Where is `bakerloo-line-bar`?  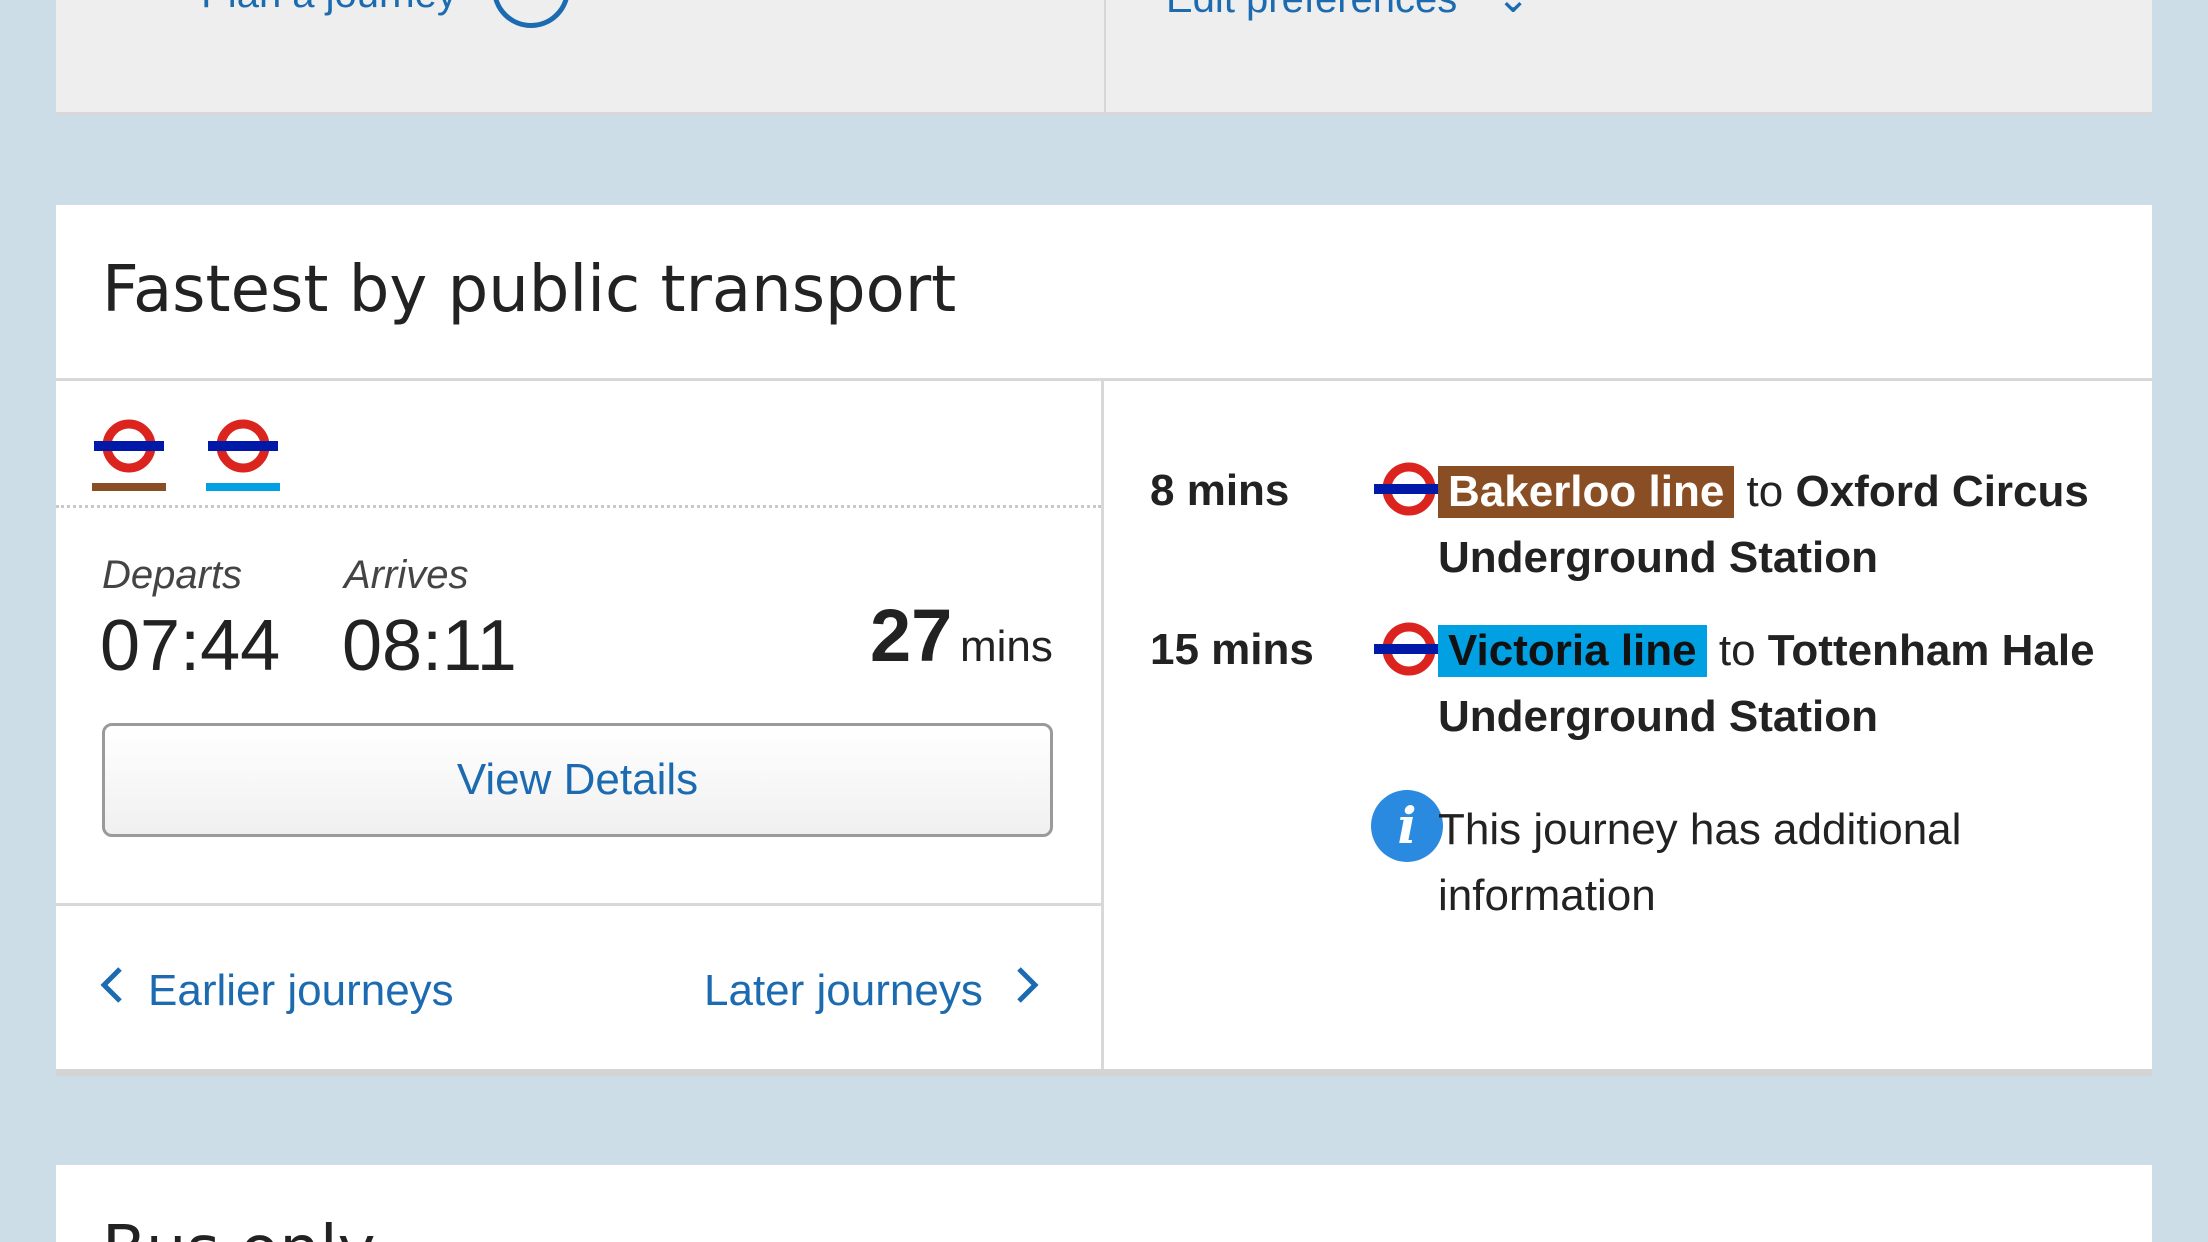
bakerloo-line-bar is located at coordinates (129, 487).